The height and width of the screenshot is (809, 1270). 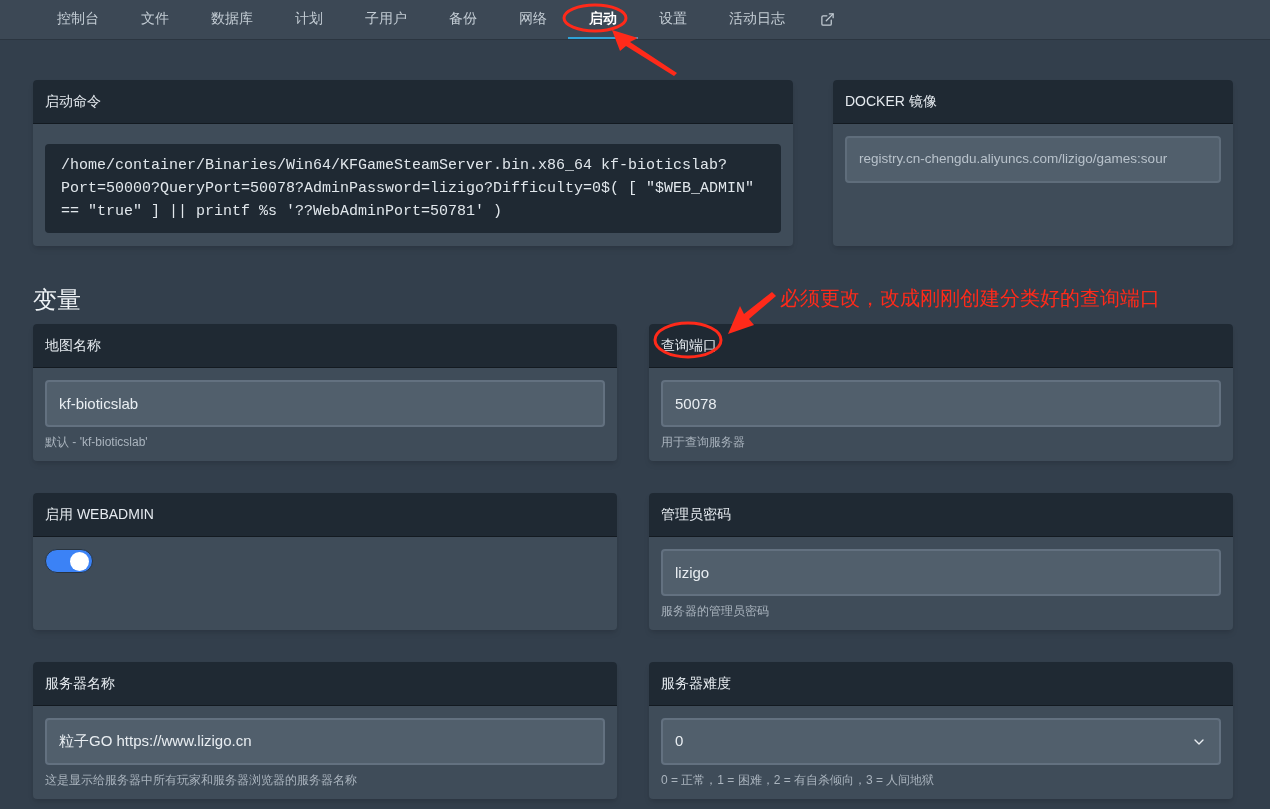 What do you see at coordinates (941, 403) in the screenshot?
I see `input-field: 50078` at bounding box center [941, 403].